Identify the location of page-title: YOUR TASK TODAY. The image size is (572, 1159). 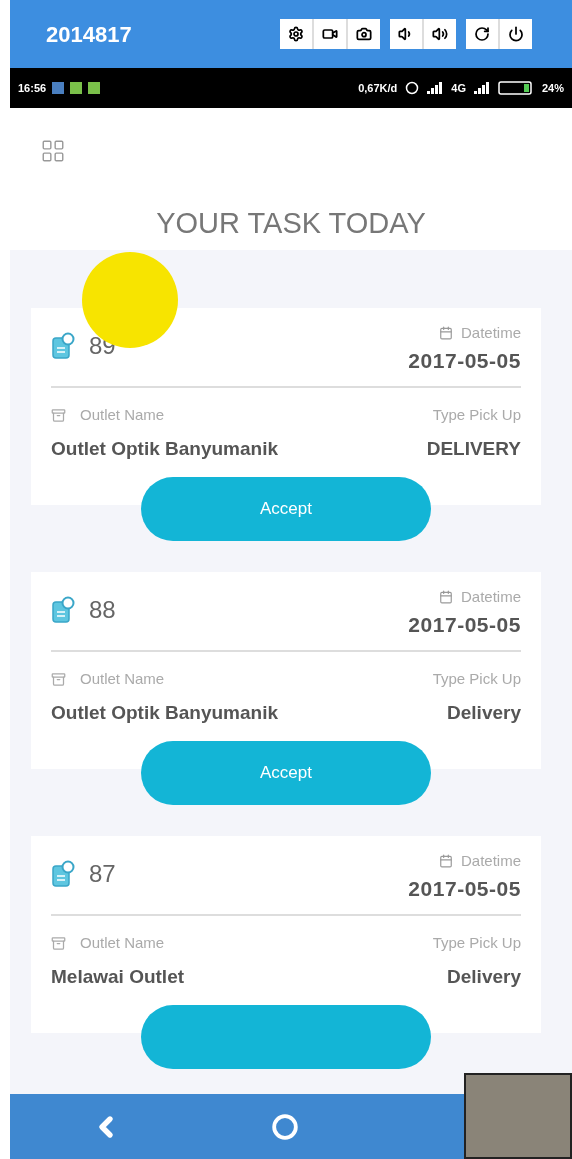
(291, 223).